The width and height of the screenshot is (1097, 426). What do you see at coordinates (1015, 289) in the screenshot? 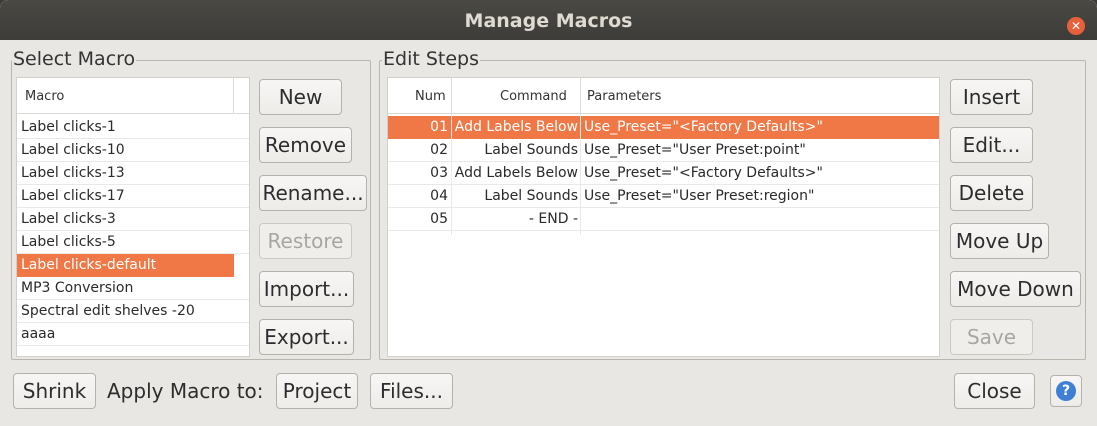
I see `move-down-button: Move Down` at bounding box center [1015, 289].